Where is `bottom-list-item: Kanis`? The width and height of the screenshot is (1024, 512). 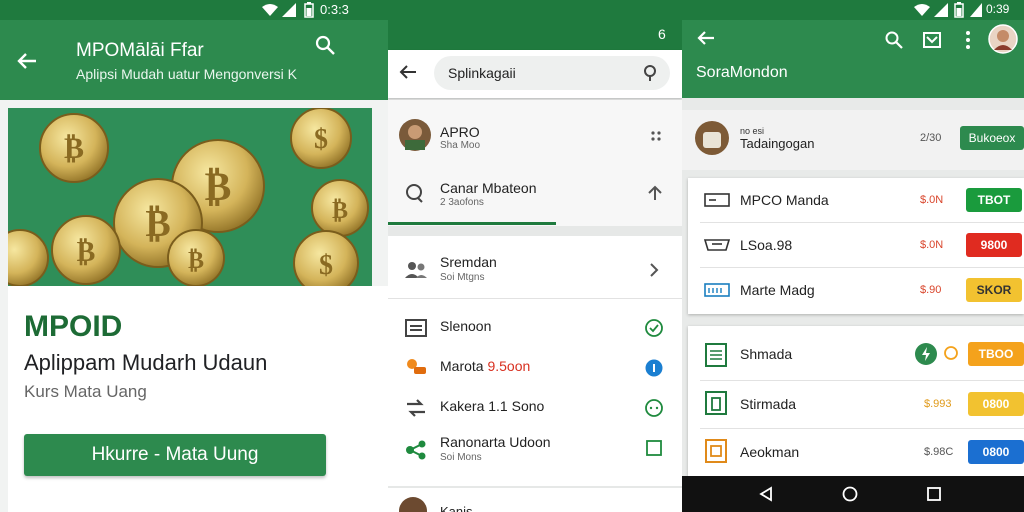 bottom-list-item: Kanis is located at coordinates (535, 500).